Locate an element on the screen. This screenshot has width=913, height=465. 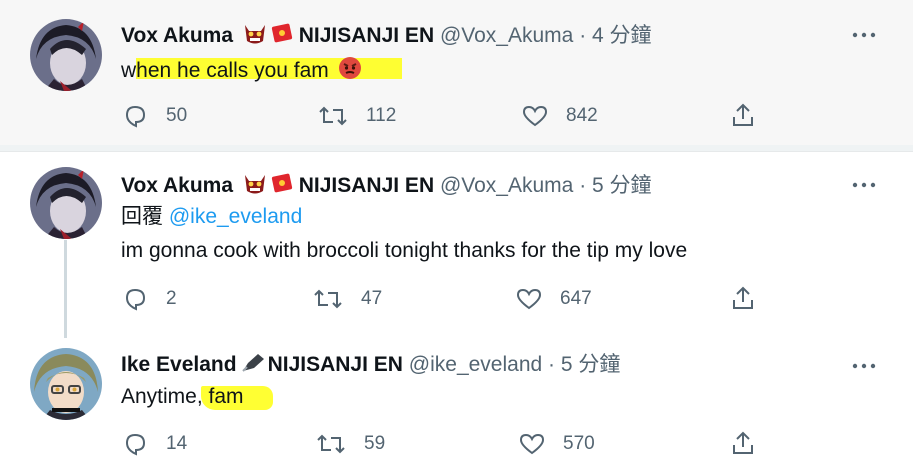
tweet-header: Vox Akuma NIJISANJI EN @Vox_Akuma · 4 分鐘 is located at coordinates (386, 36).